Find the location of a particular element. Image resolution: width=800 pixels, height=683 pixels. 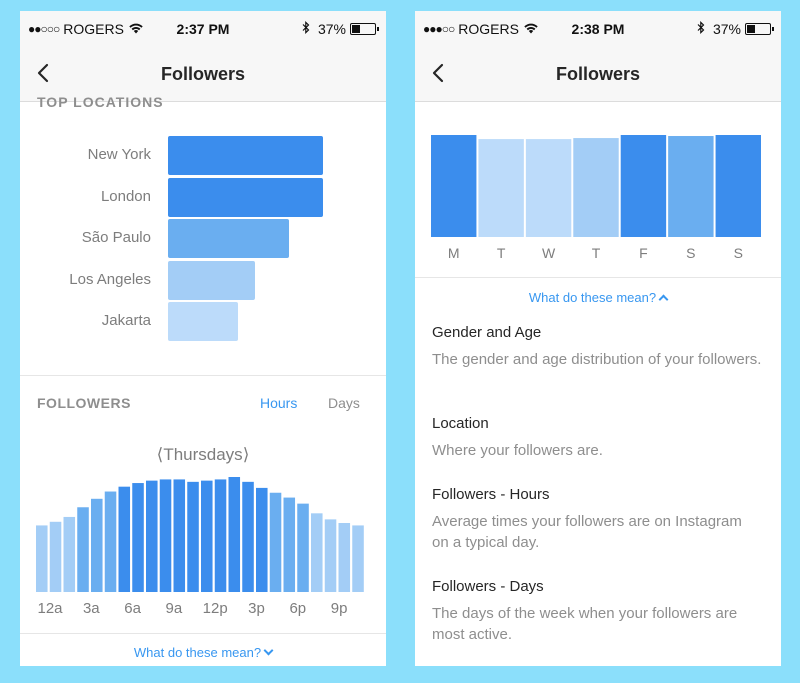

day-tick-label: W is located at coordinates (548, 253).